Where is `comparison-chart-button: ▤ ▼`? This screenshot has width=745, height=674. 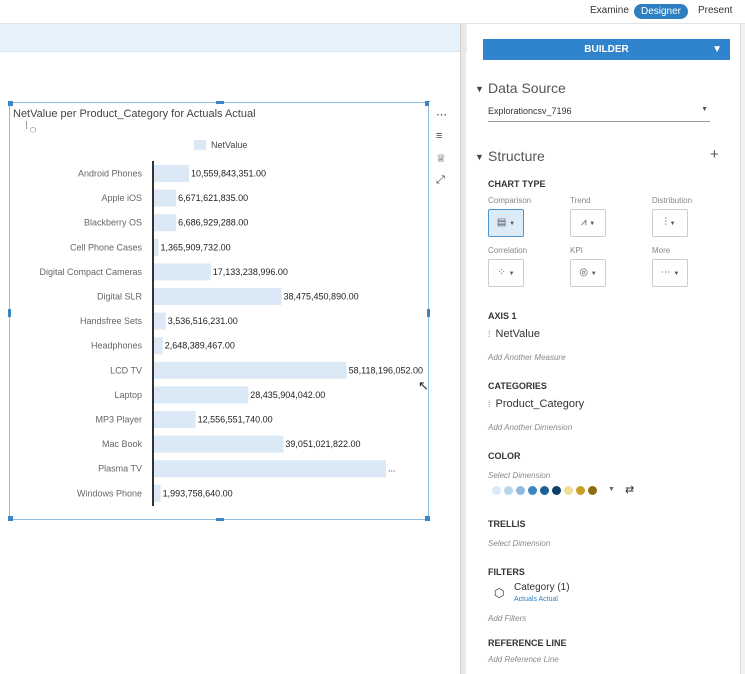 comparison-chart-button: ▤ ▼ is located at coordinates (506, 223).